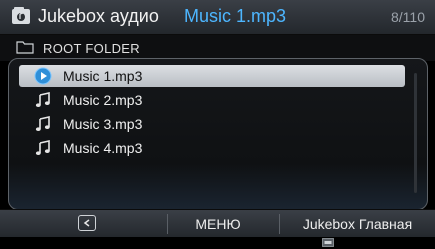 The height and width of the screenshot is (249, 435). I want to click on title-bar: Jukebox аудио Music 1.mp3 8/110, so click(217, 17).